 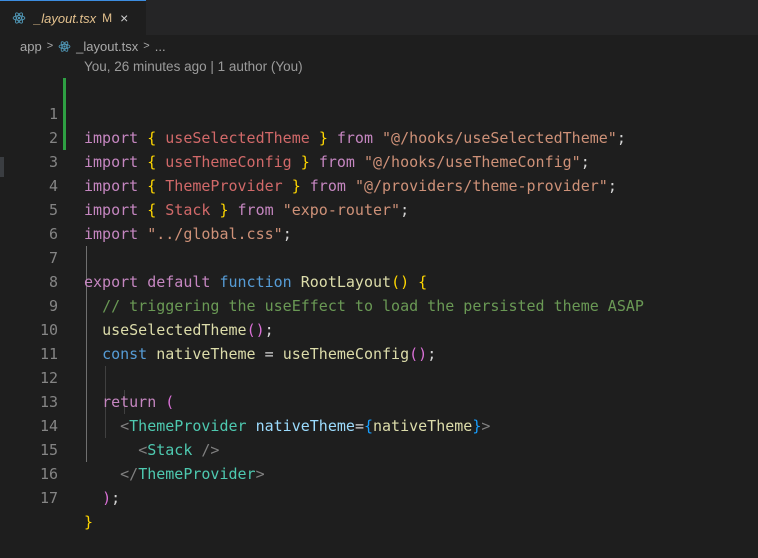 I want to click on code-line: 7 export default function RootLayout() {, so click(x=379, y=256).